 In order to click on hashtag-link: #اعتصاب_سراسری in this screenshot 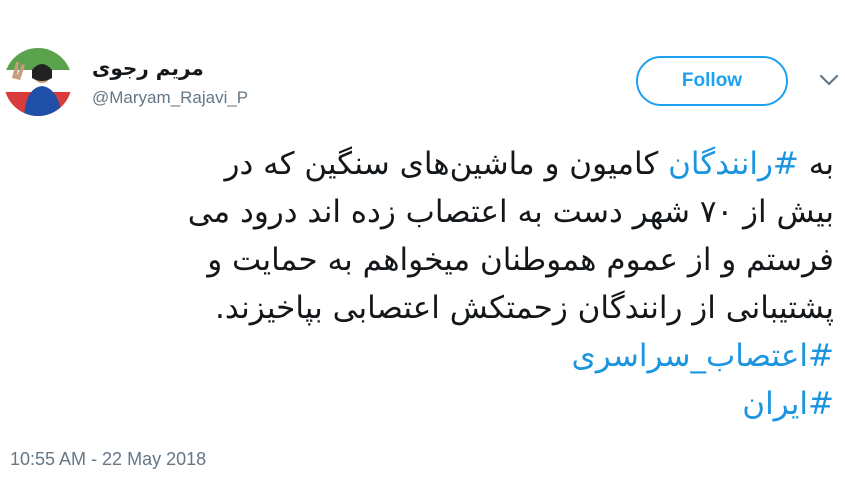, I will do `click(703, 356)`.